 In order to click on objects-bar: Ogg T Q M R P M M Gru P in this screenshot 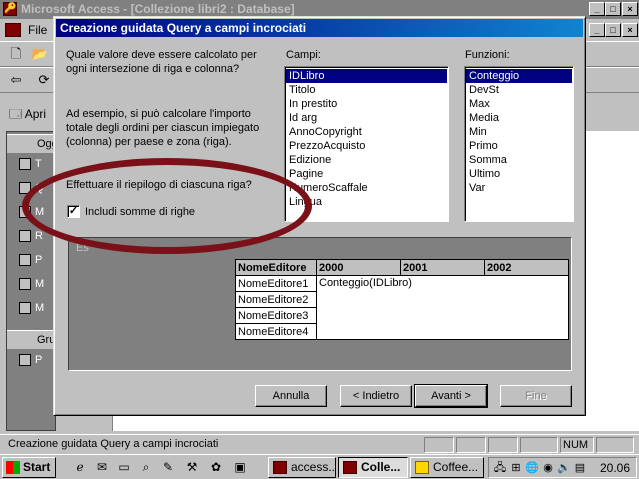, I will do `click(32, 281)`.